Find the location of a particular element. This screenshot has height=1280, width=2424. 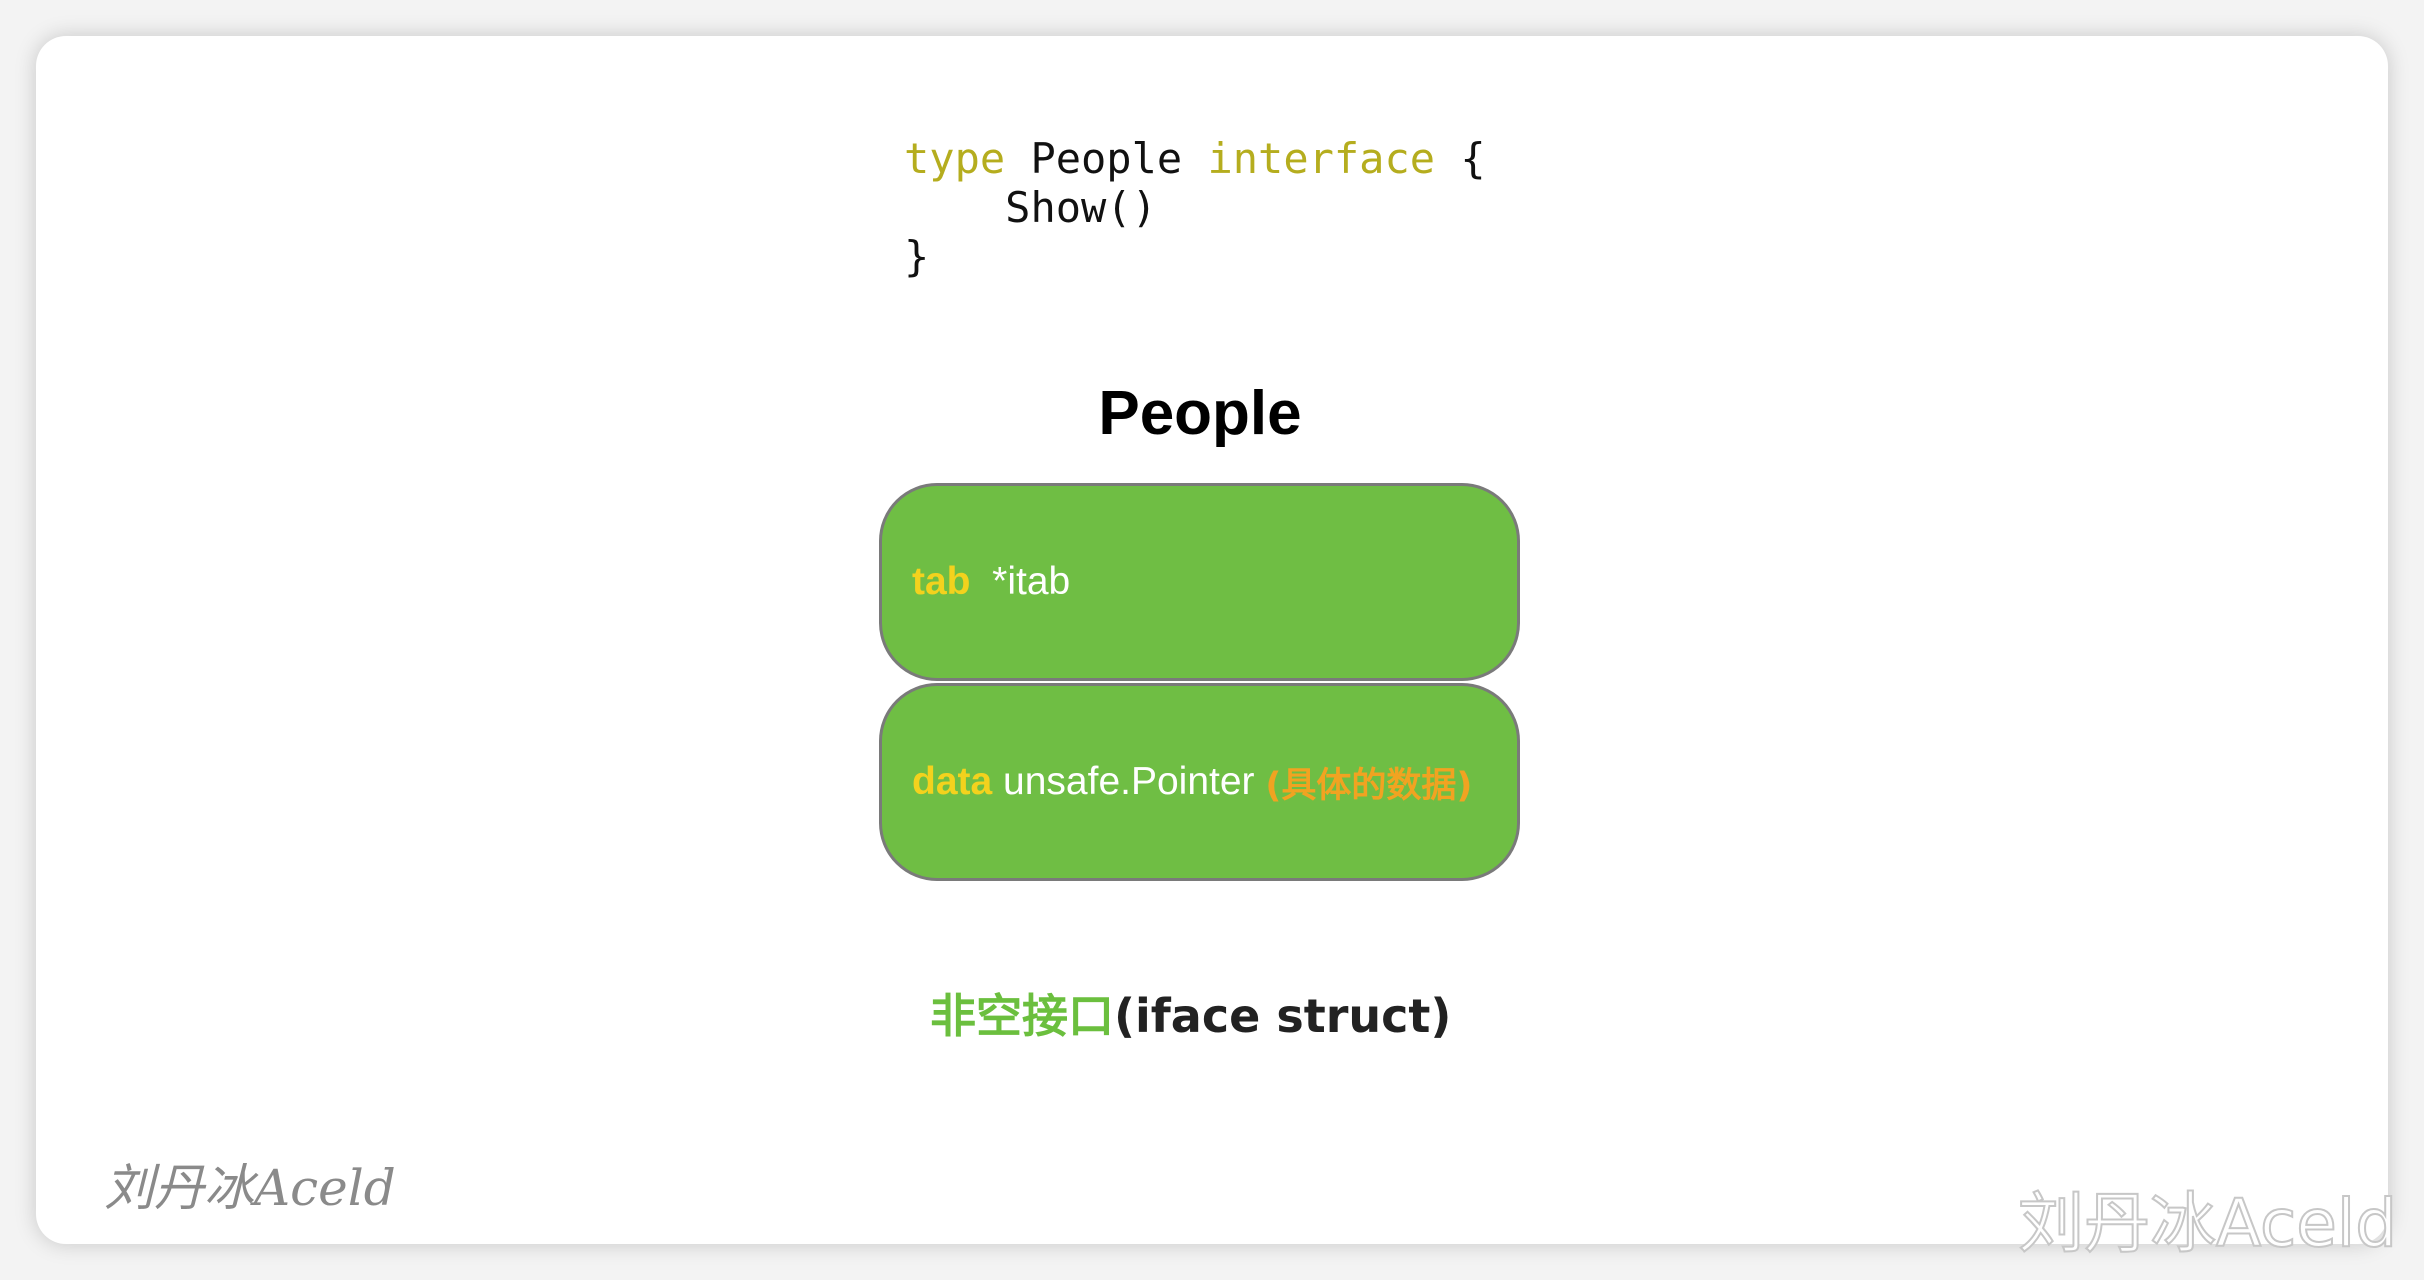

code-close-brace: } is located at coordinates (917, 256).